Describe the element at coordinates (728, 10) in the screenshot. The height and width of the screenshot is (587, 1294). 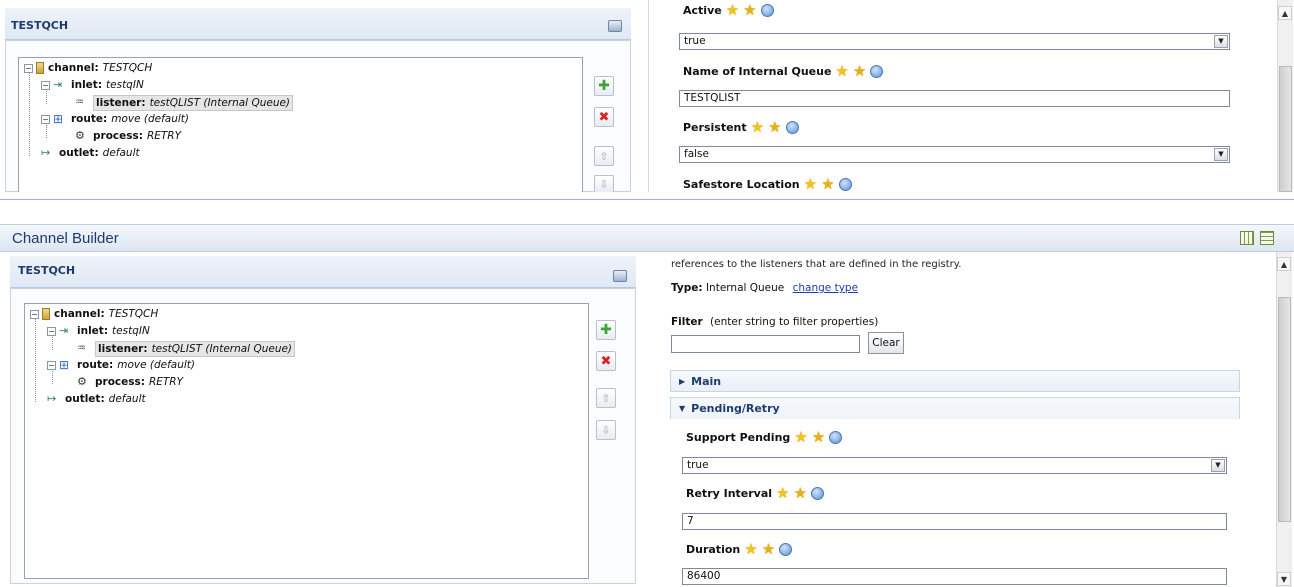
I see `active-label-row: Active ★ ★` at that location.